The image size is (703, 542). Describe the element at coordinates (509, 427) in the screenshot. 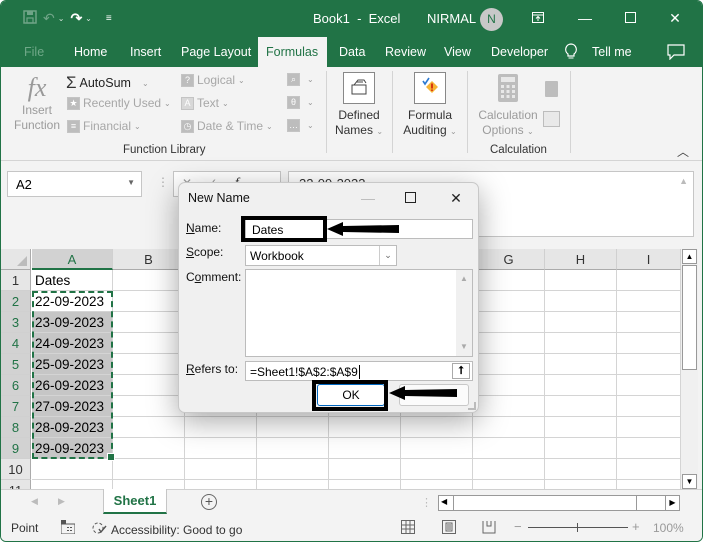

I see `cell-g8` at that location.